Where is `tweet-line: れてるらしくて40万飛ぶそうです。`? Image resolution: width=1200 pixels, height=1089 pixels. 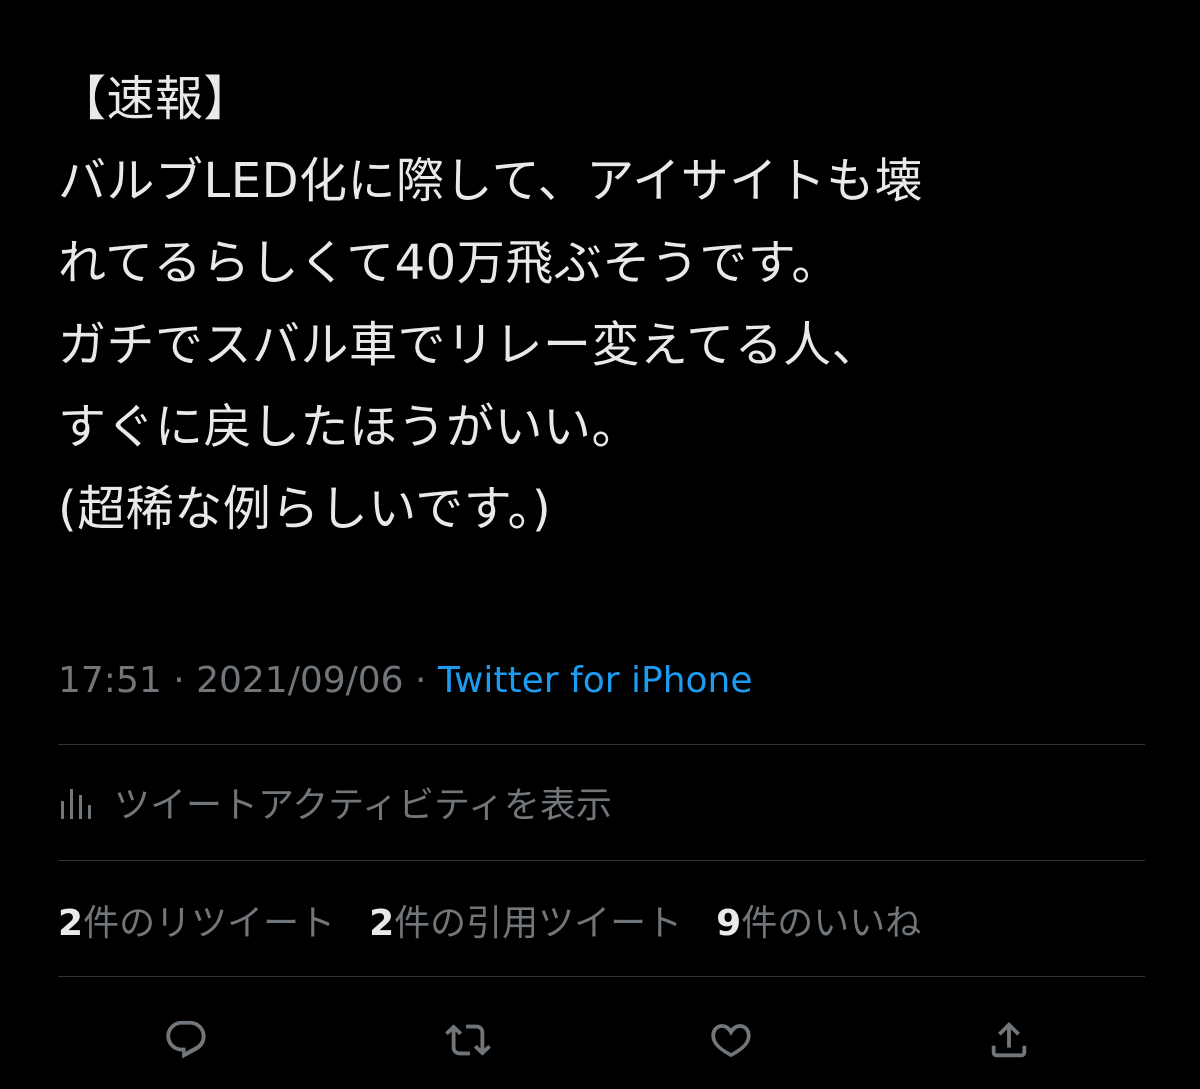 tweet-line: れてるらしくて40万飛ぶそうです。 is located at coordinates (449, 263).